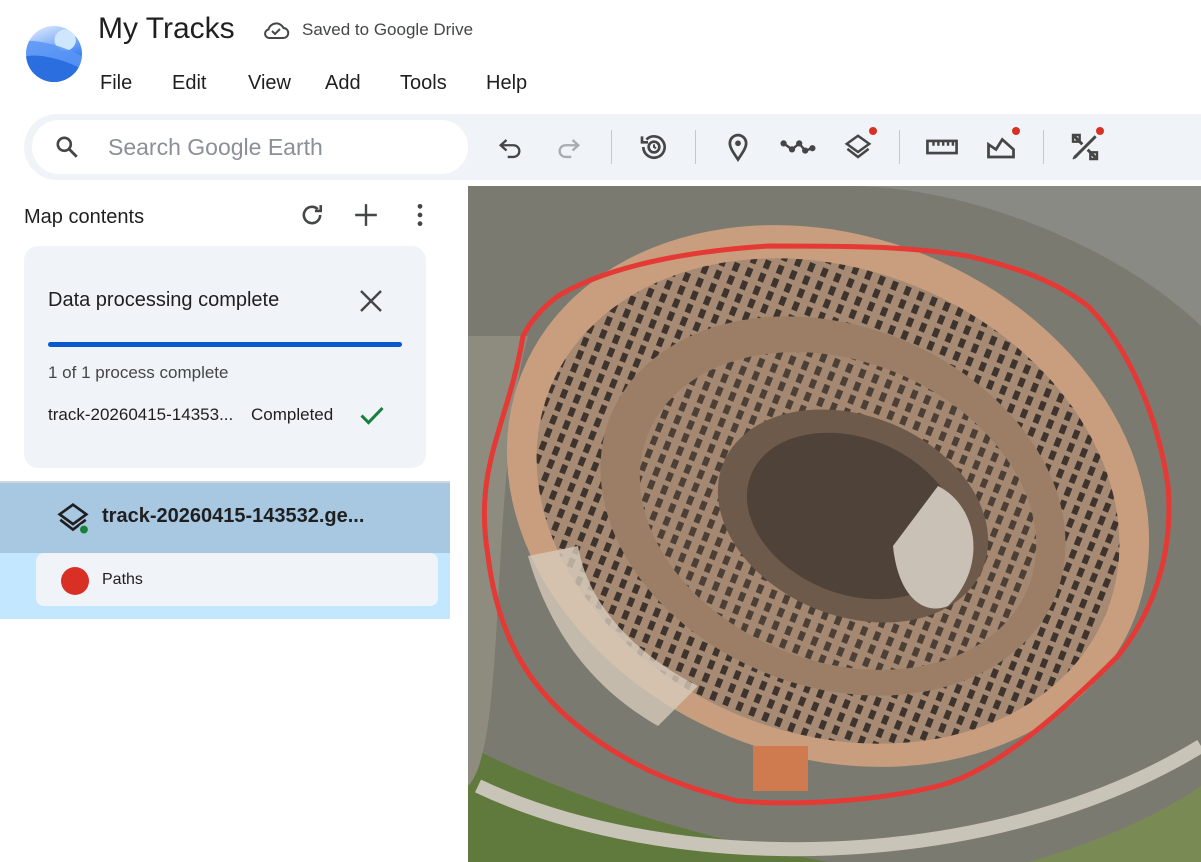  Describe the element at coordinates (388, 29) in the screenshot. I see `save-status-label: Saved to Google Drive` at that location.